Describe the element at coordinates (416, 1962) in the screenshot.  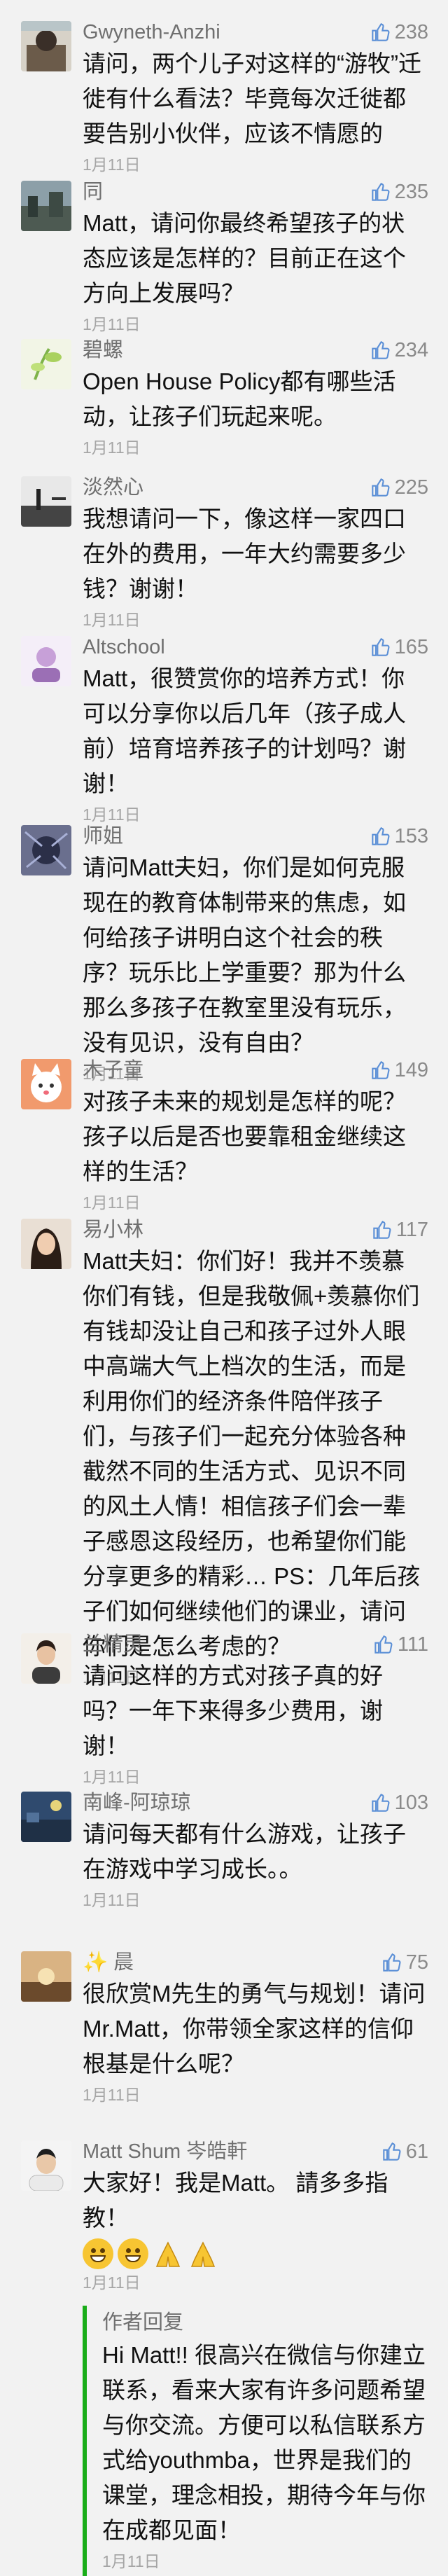
I see `like-count: 75` at that location.